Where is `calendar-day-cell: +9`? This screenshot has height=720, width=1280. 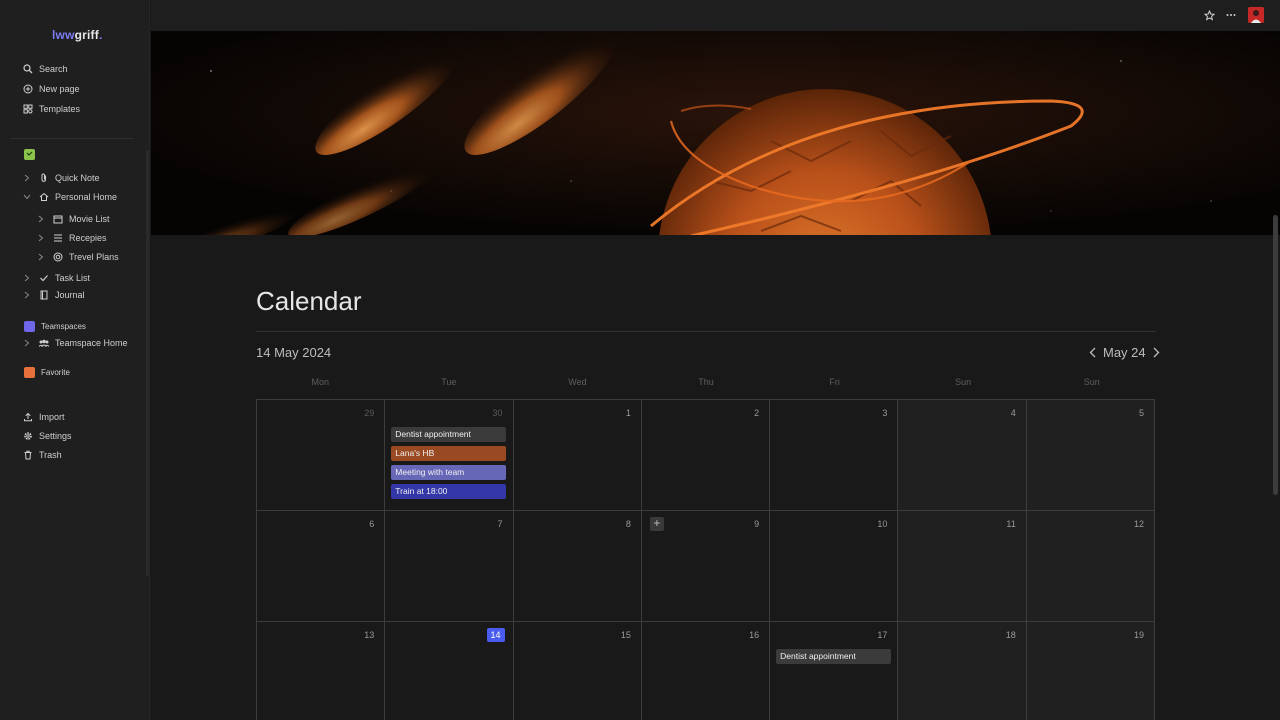 calendar-day-cell: +9 is located at coordinates (706, 566).